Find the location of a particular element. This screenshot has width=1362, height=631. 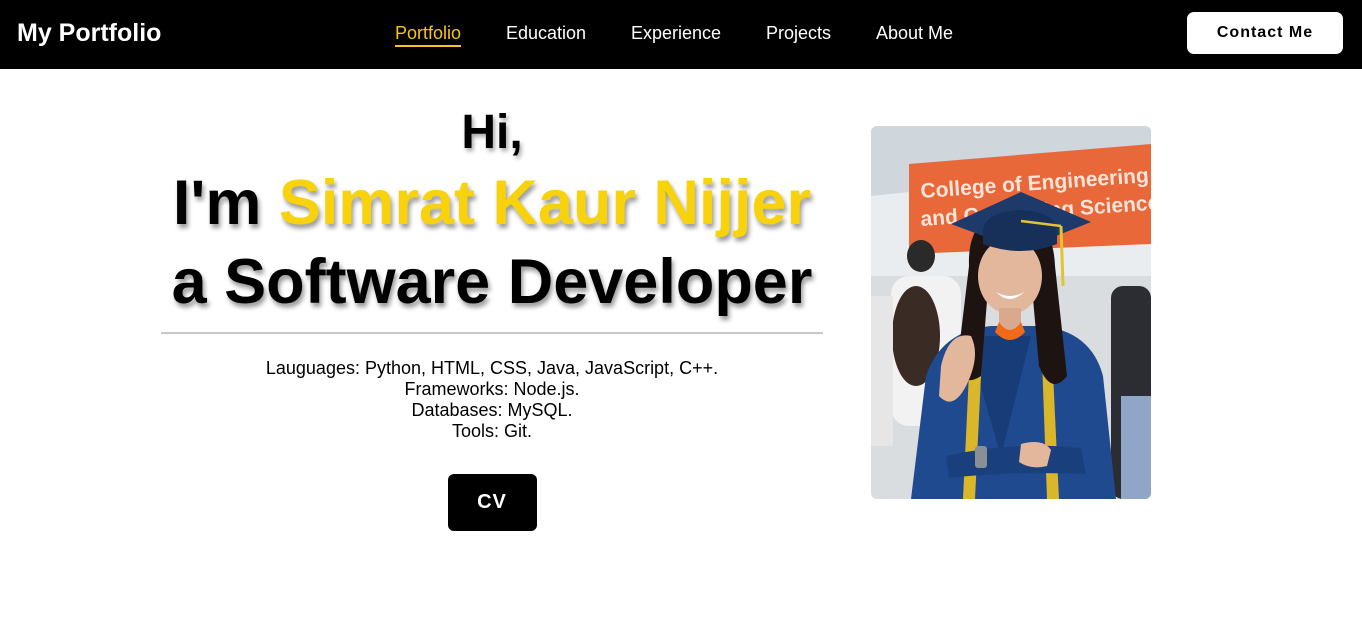

nav-link-label: Projects is located at coordinates (799, 33).